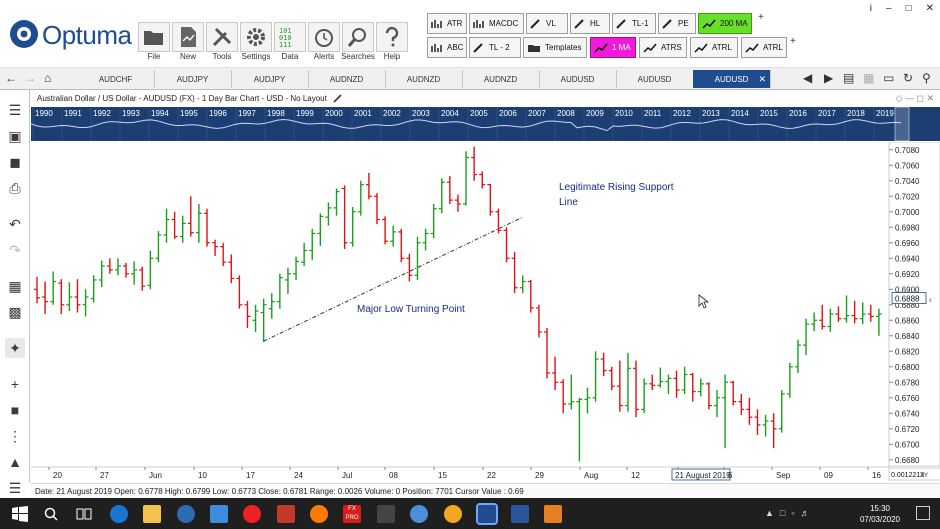 The image size is (940, 529). What do you see at coordinates (15, 224) in the screenshot?
I see `undo-icon: ↶` at bounding box center [15, 224].